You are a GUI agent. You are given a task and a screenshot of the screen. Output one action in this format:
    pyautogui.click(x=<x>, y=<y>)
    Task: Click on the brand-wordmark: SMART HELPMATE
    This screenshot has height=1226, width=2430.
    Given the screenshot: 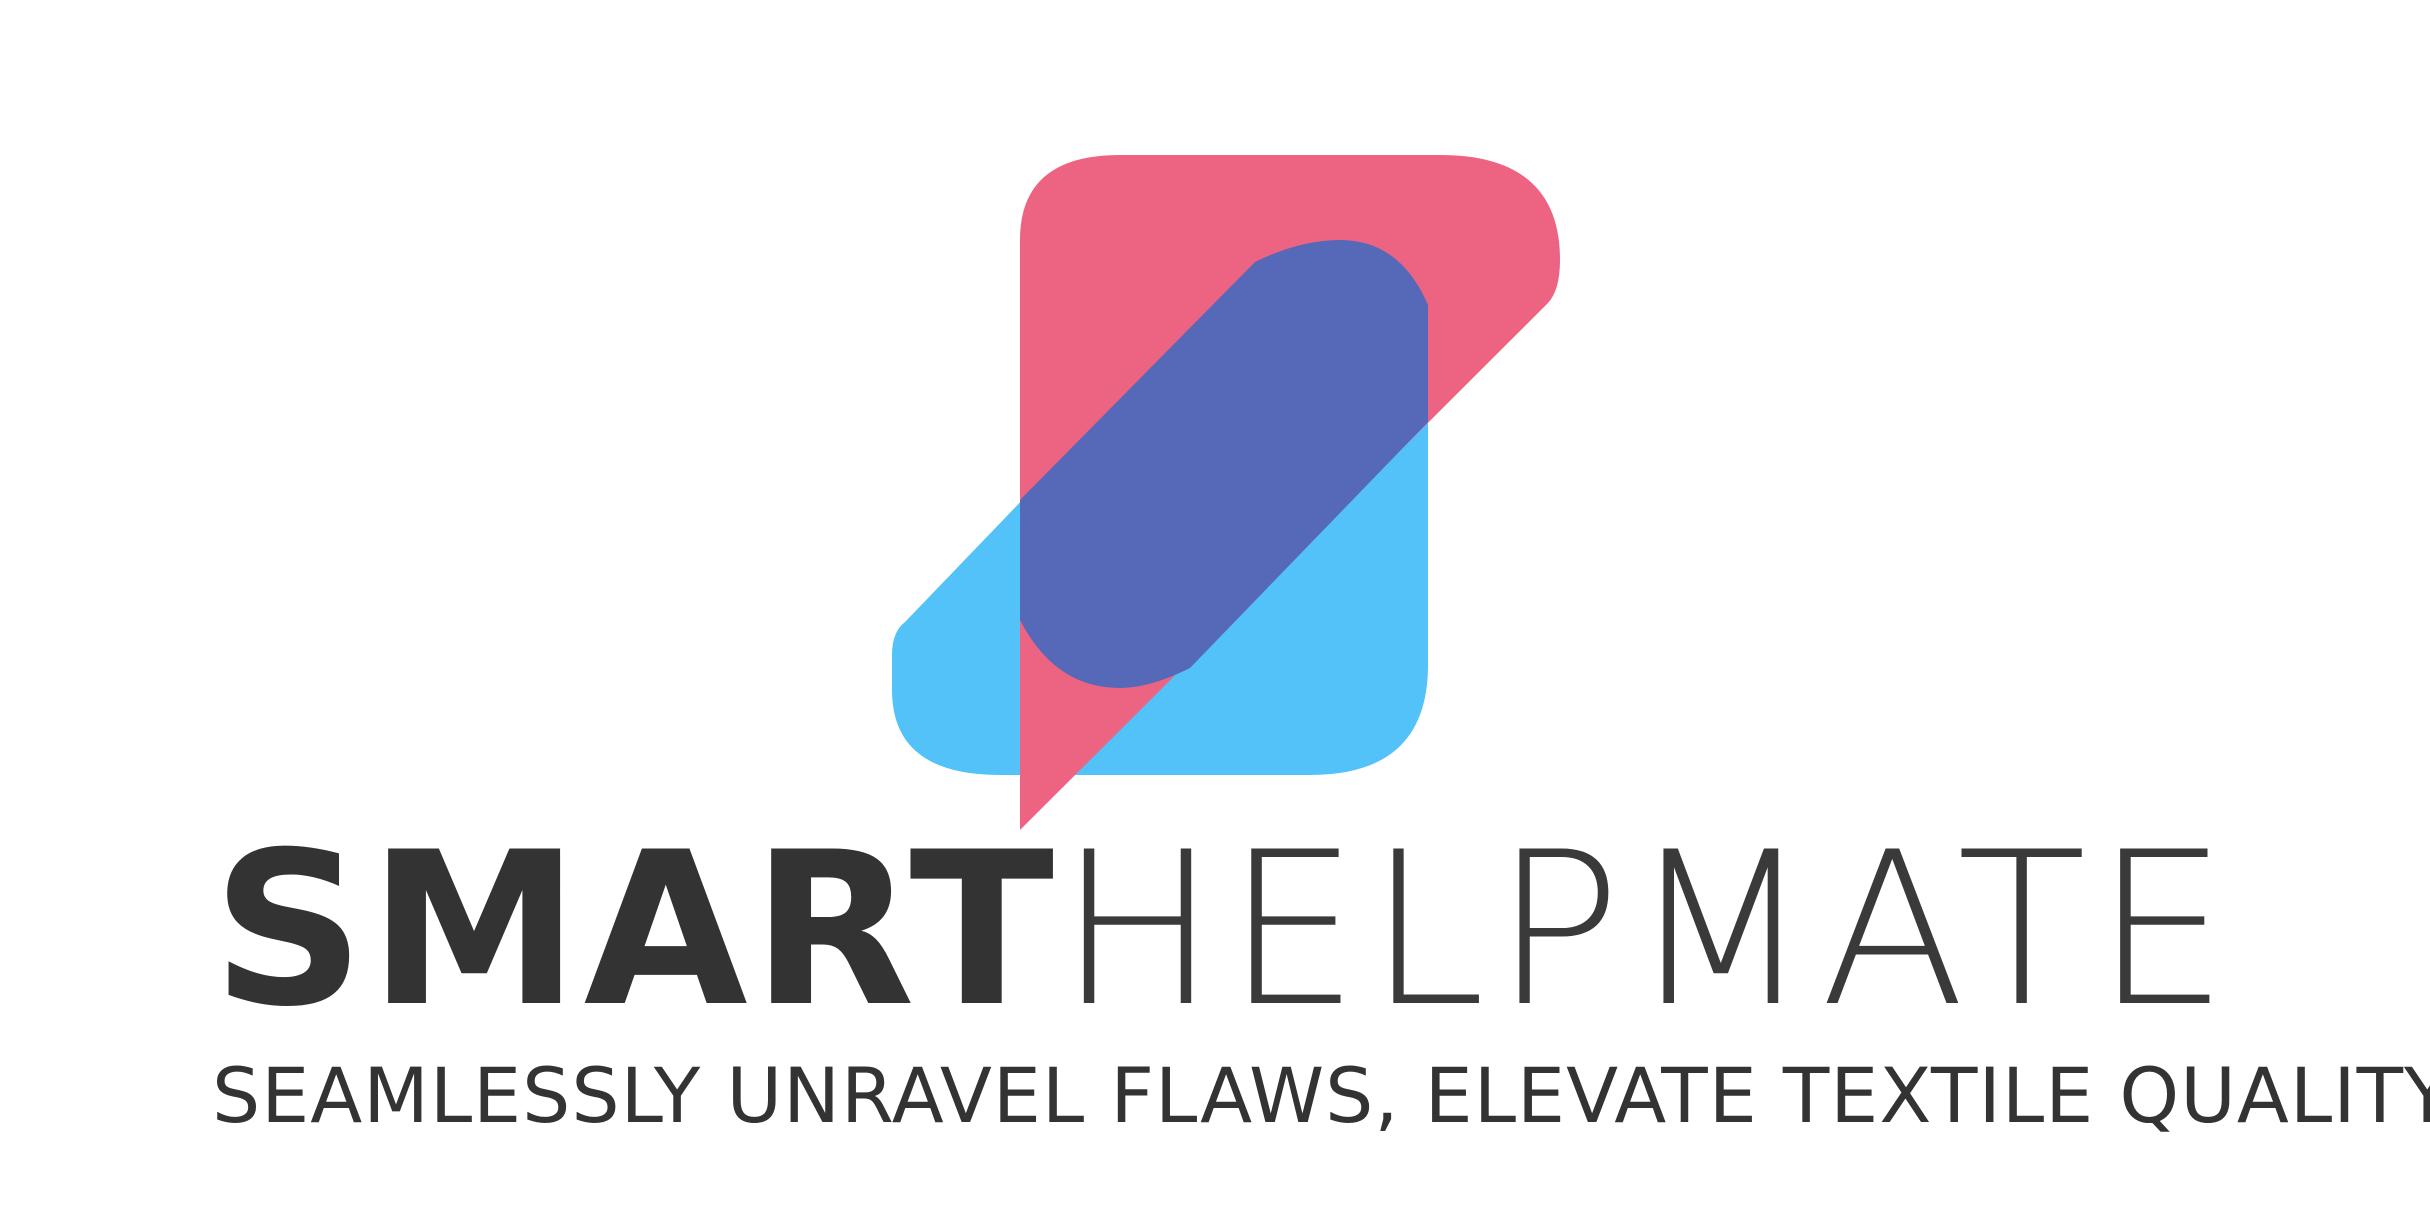 What is the action you would take?
    pyautogui.click(x=1222, y=930)
    